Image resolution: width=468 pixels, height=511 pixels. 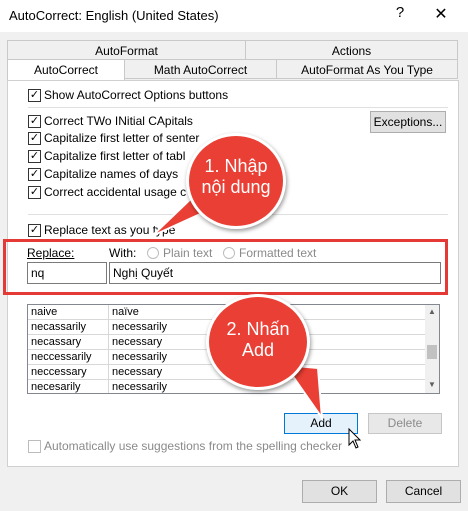 What do you see at coordinates (34, 156) in the screenshot?
I see `first-table-checkbox: ✓` at bounding box center [34, 156].